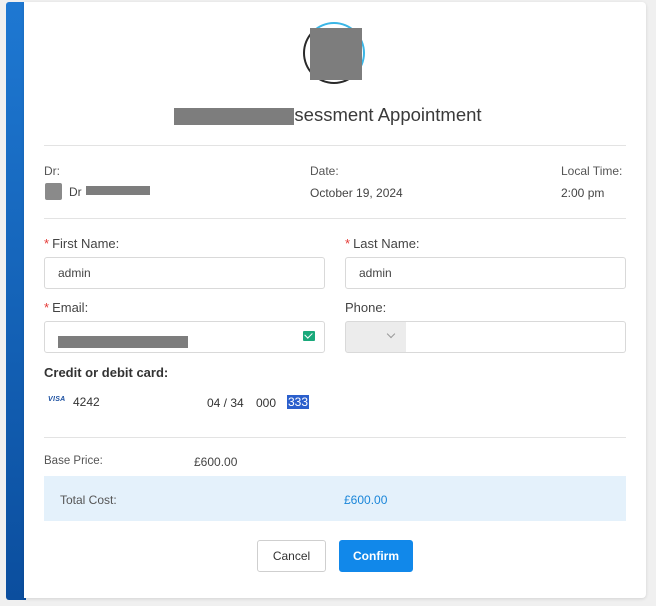 The image size is (656, 606). Describe the element at coordinates (53, 191) in the screenshot. I see `doctor-avatar` at that location.